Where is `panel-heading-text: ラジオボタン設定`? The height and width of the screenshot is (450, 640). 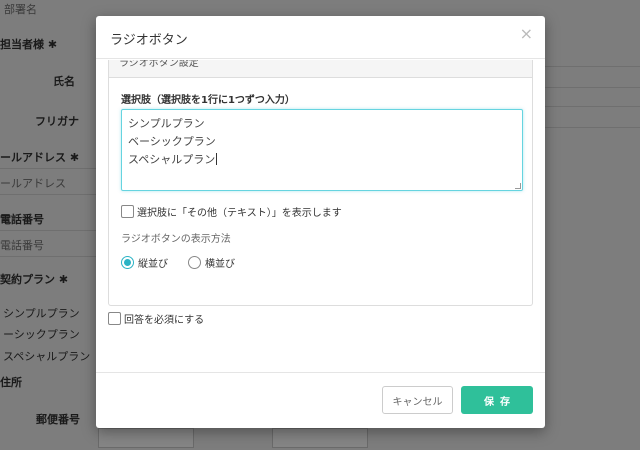
panel-heading-text: ラジオボタン設定 is located at coordinates (159, 64).